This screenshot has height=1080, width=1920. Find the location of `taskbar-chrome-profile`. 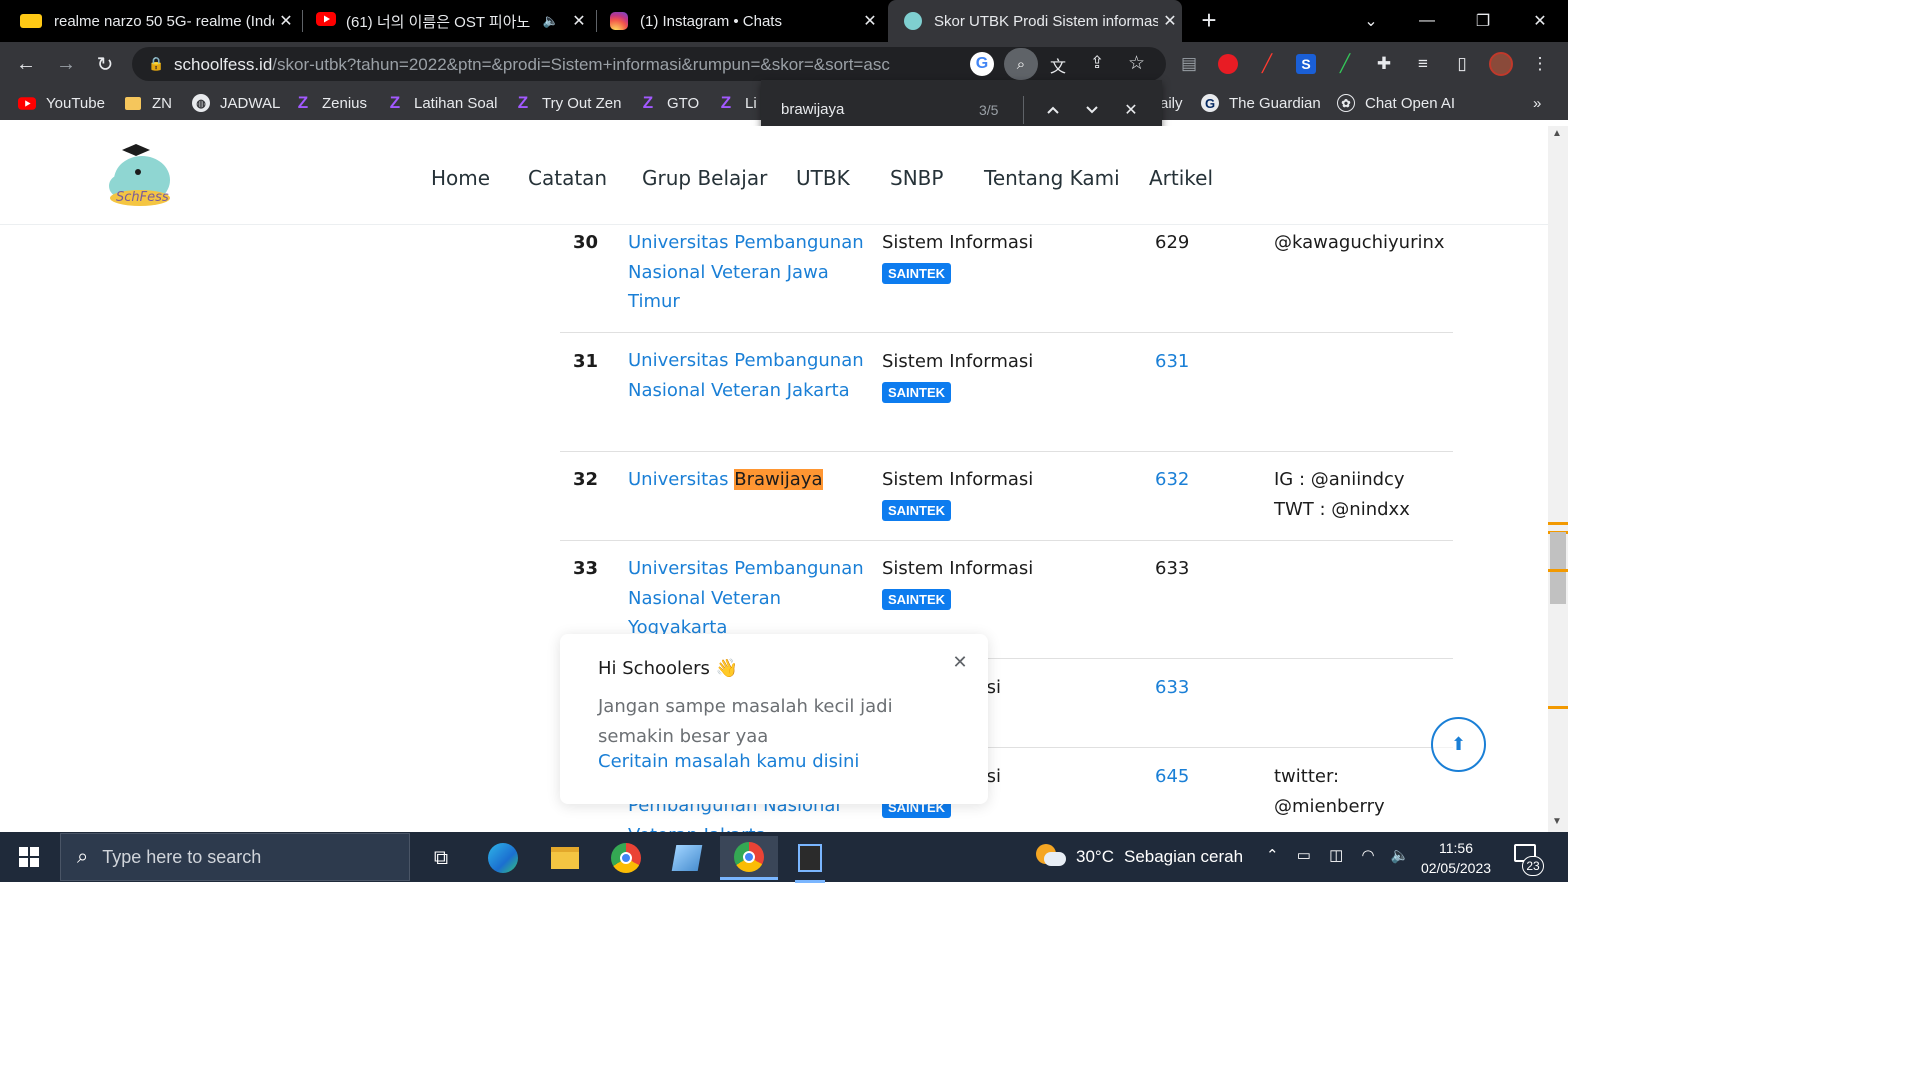

taskbar-chrome-profile is located at coordinates (749, 858).